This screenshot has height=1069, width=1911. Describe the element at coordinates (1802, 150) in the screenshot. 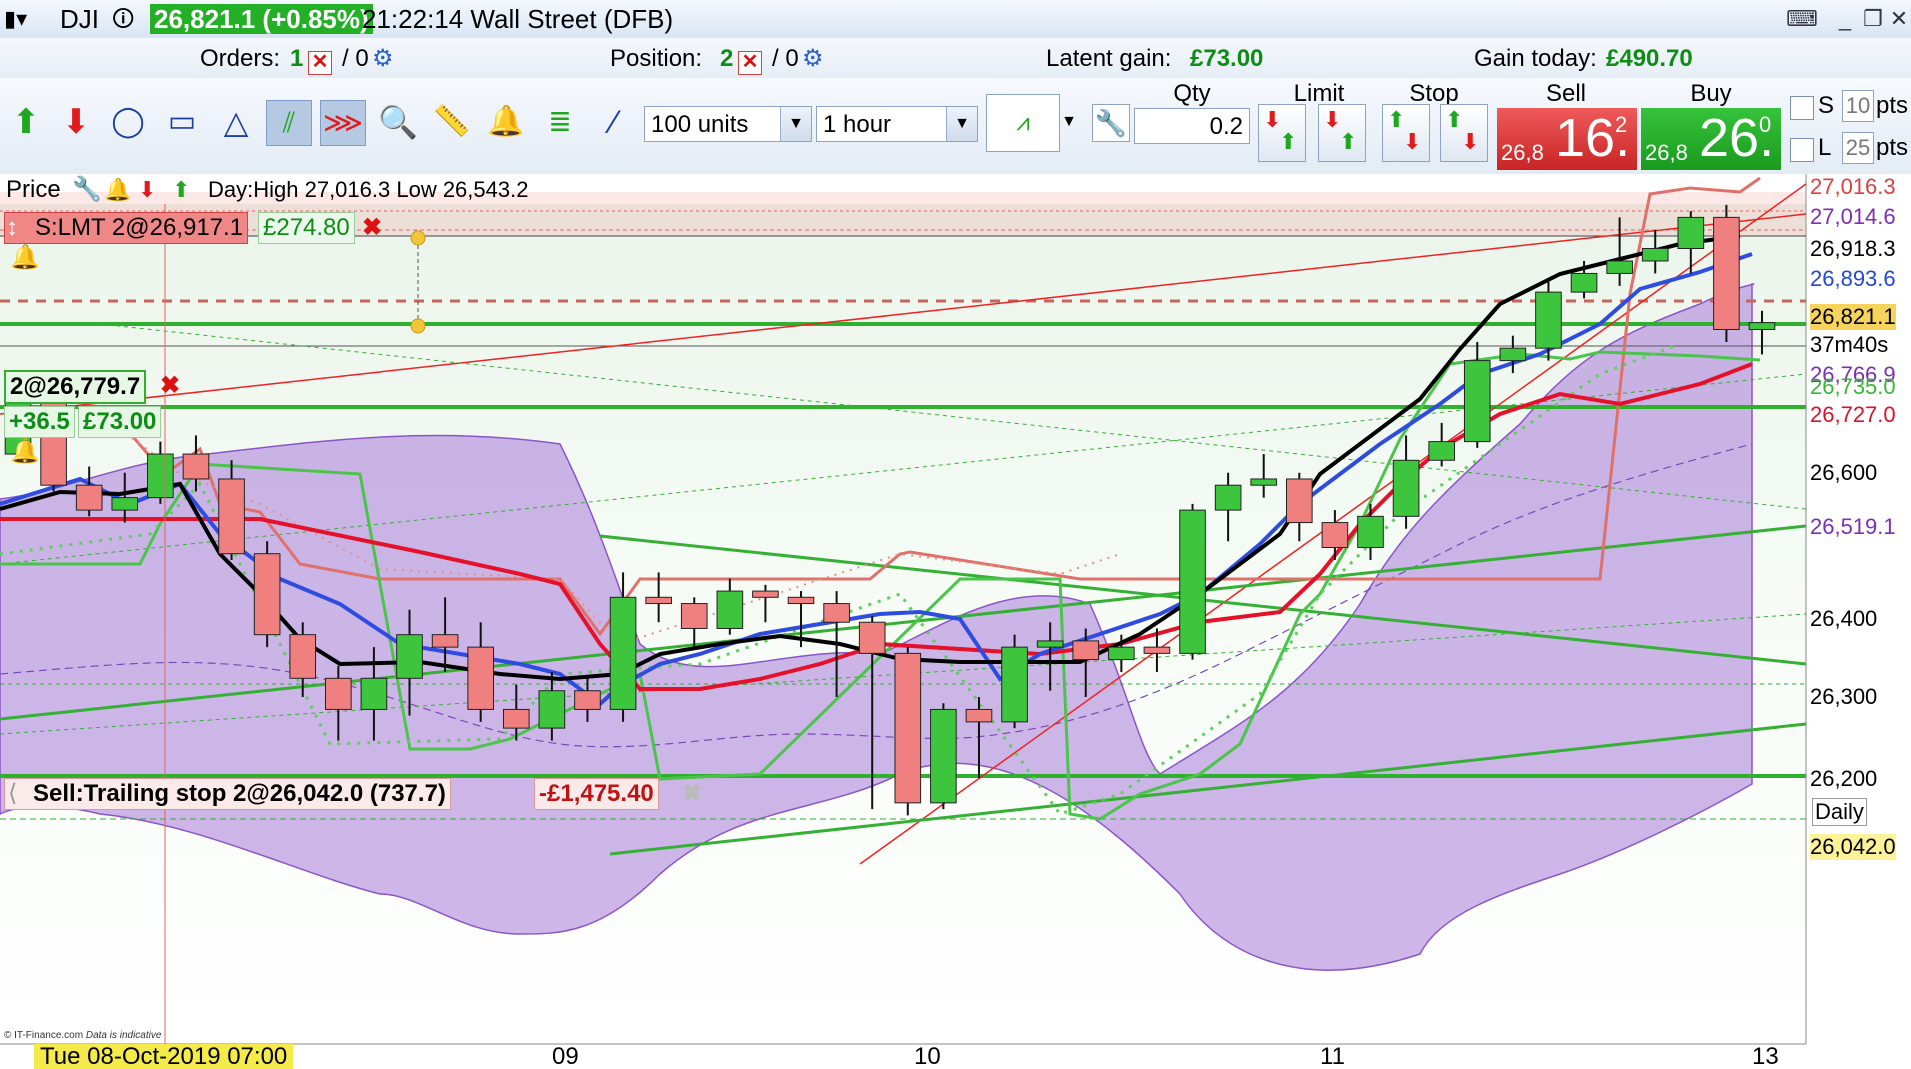

I see `limit-pts-checkbox` at that location.